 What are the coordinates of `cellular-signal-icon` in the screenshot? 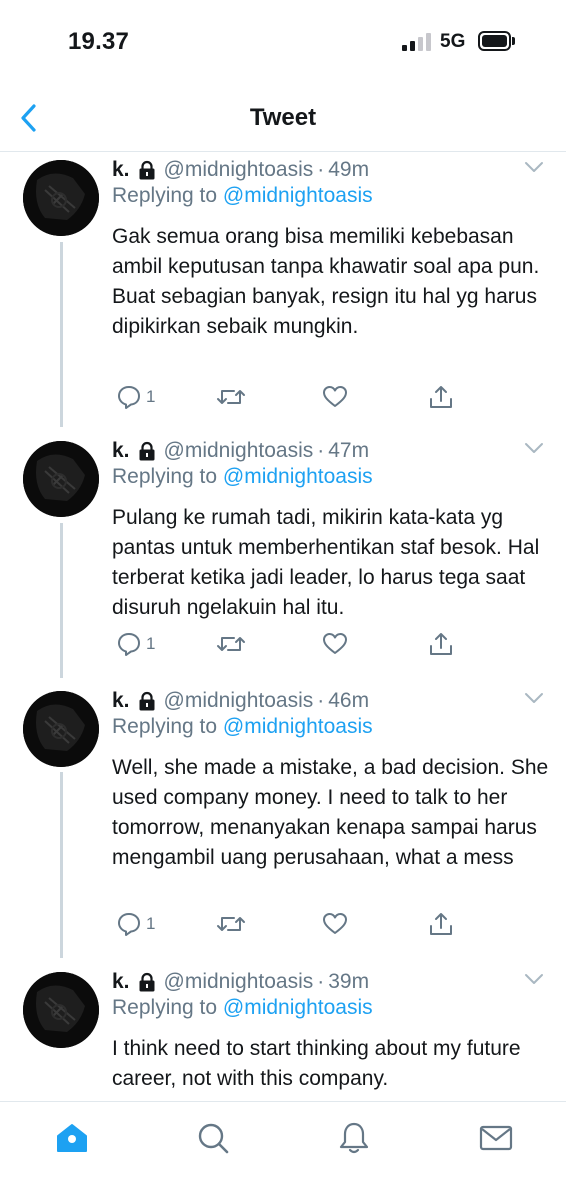 It's located at (418, 42).